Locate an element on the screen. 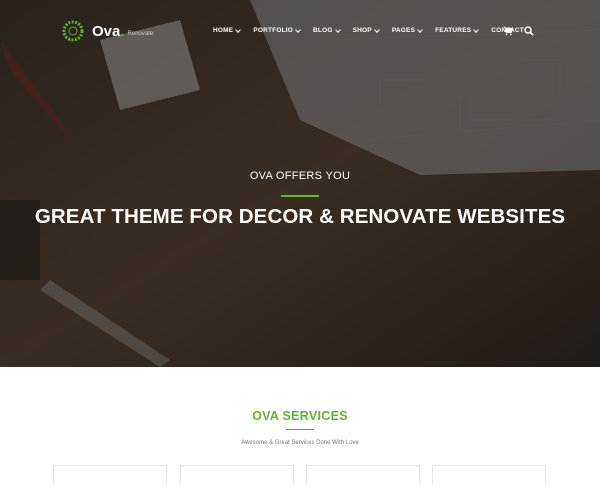  logo: Ova. Renovate is located at coordinates (107, 31).